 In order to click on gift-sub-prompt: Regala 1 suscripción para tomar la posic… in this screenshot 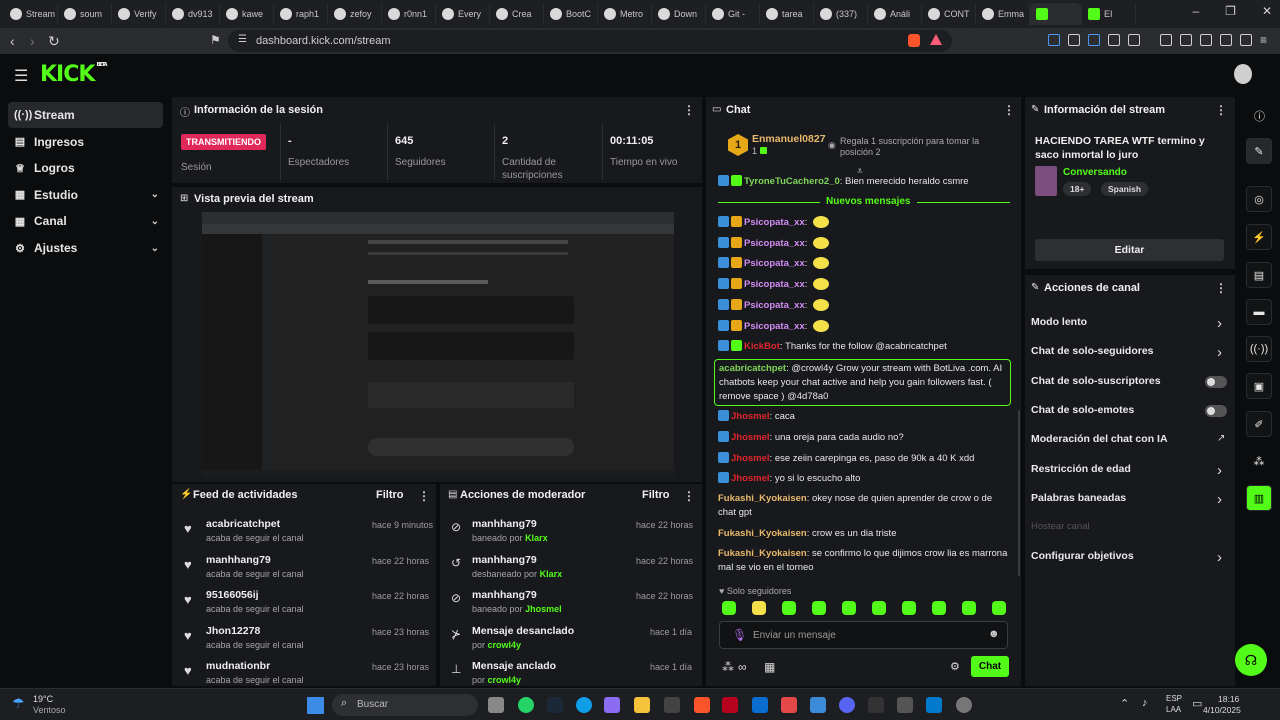, I will do `click(925, 147)`.